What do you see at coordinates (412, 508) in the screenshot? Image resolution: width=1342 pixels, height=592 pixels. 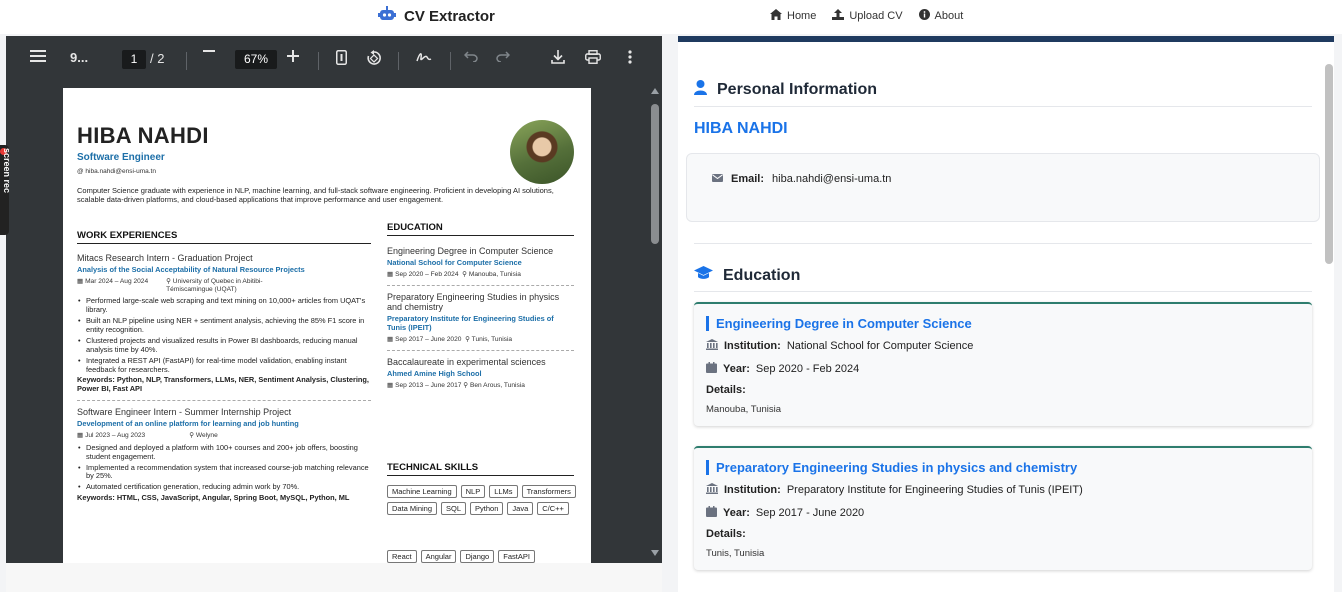 I see `skill-chip: Data Mining` at bounding box center [412, 508].